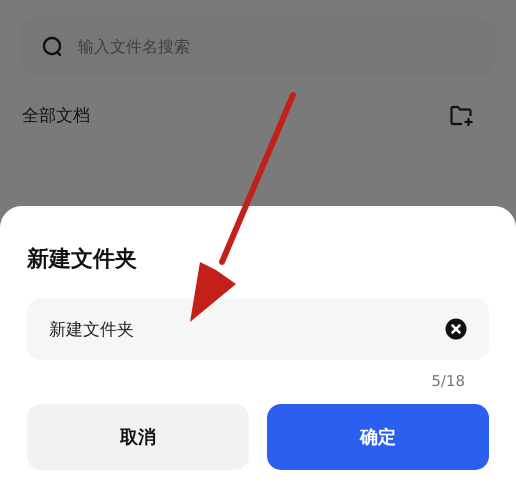  I want to click on folder-name-value: 新建文件夹, so click(92, 329).